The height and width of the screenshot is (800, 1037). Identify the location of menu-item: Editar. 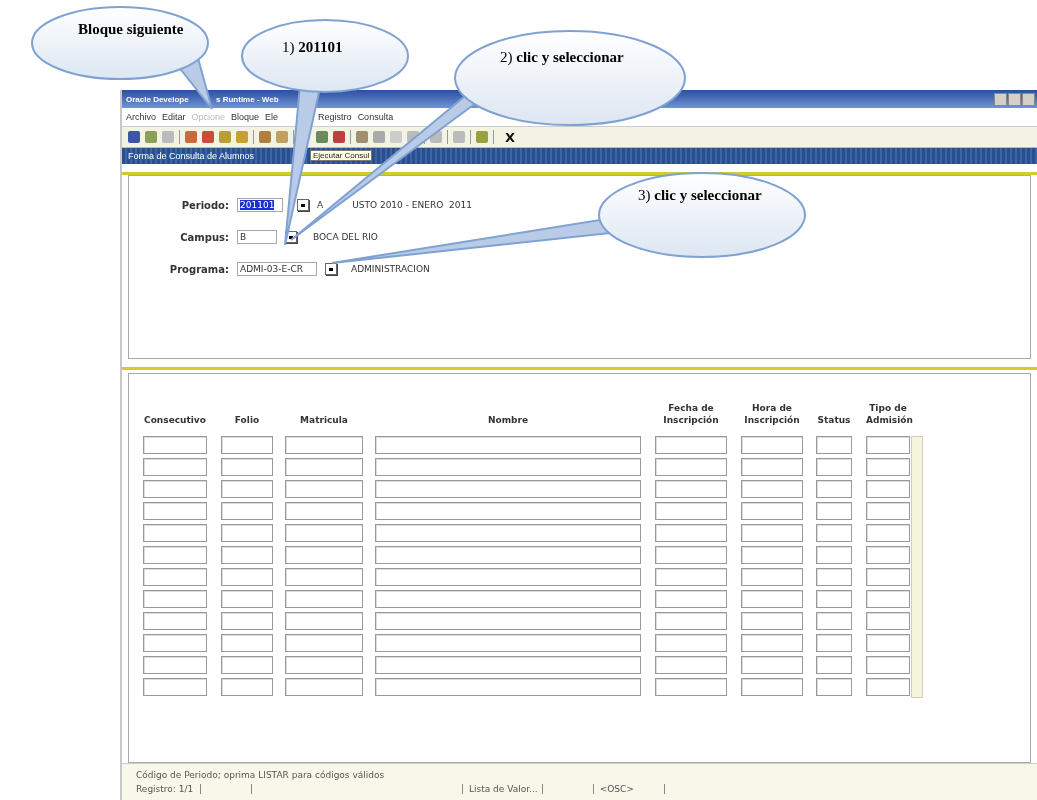
(174, 117).